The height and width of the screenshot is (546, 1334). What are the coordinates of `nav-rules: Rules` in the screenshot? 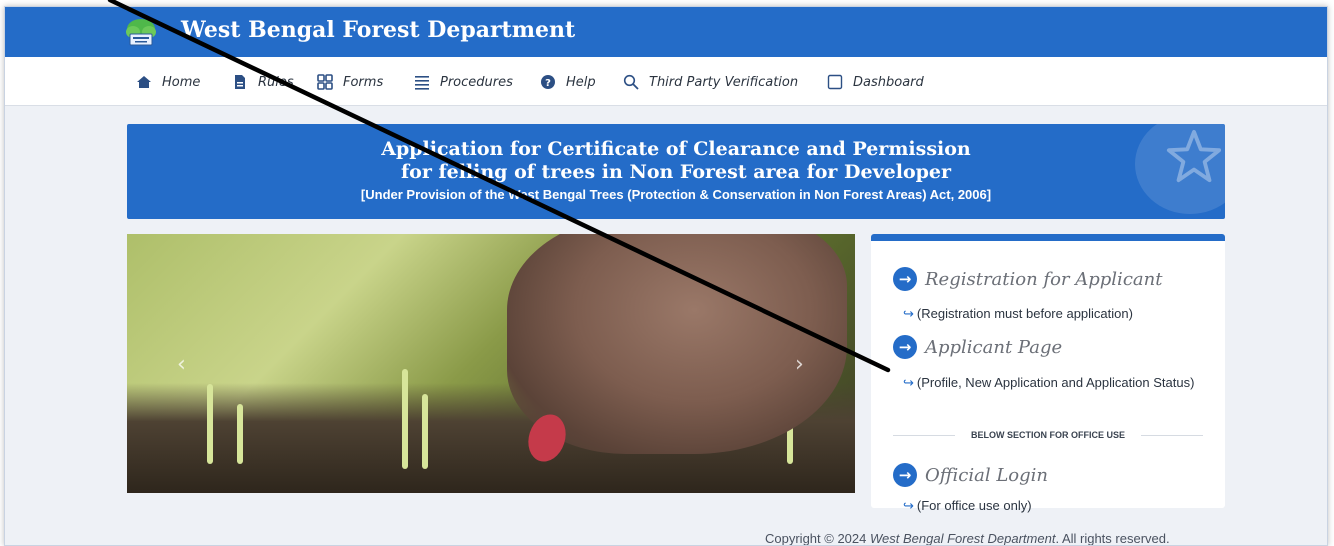 It's located at (263, 82).